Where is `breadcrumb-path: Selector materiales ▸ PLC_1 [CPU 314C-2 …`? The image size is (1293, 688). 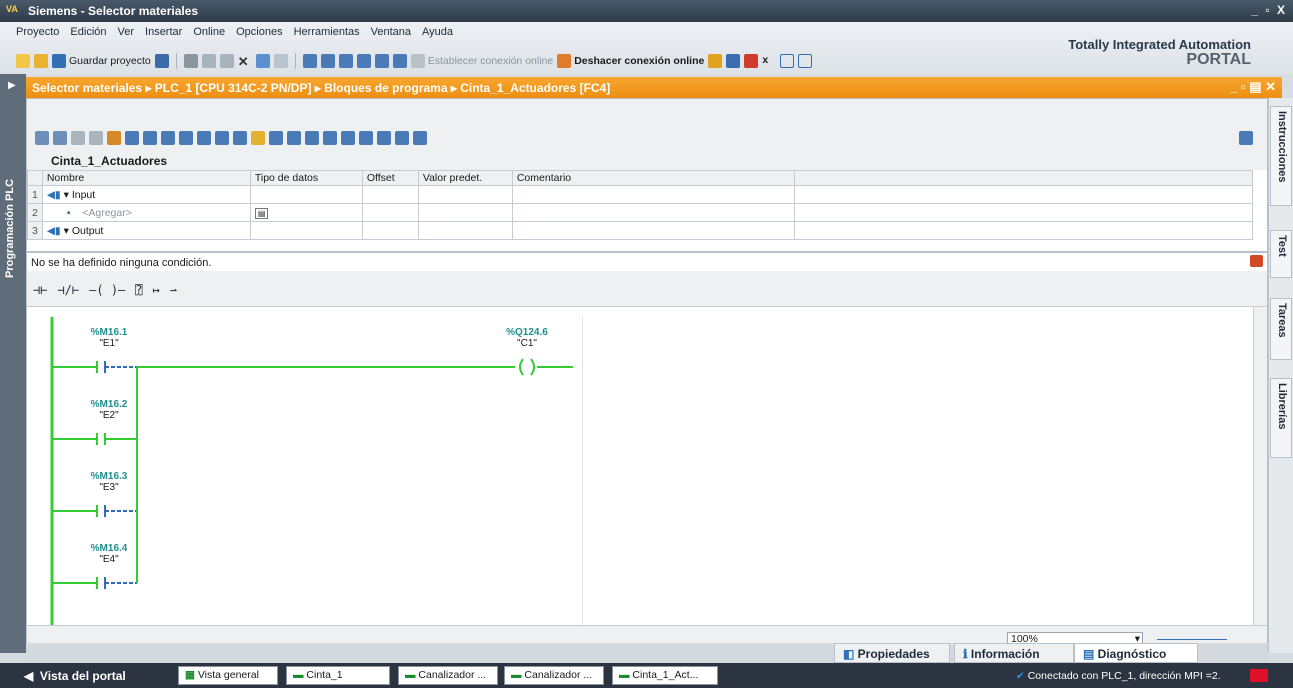
breadcrumb-path: Selector materiales ▸ PLC_1 [CPU 314C-2 … is located at coordinates (321, 88).